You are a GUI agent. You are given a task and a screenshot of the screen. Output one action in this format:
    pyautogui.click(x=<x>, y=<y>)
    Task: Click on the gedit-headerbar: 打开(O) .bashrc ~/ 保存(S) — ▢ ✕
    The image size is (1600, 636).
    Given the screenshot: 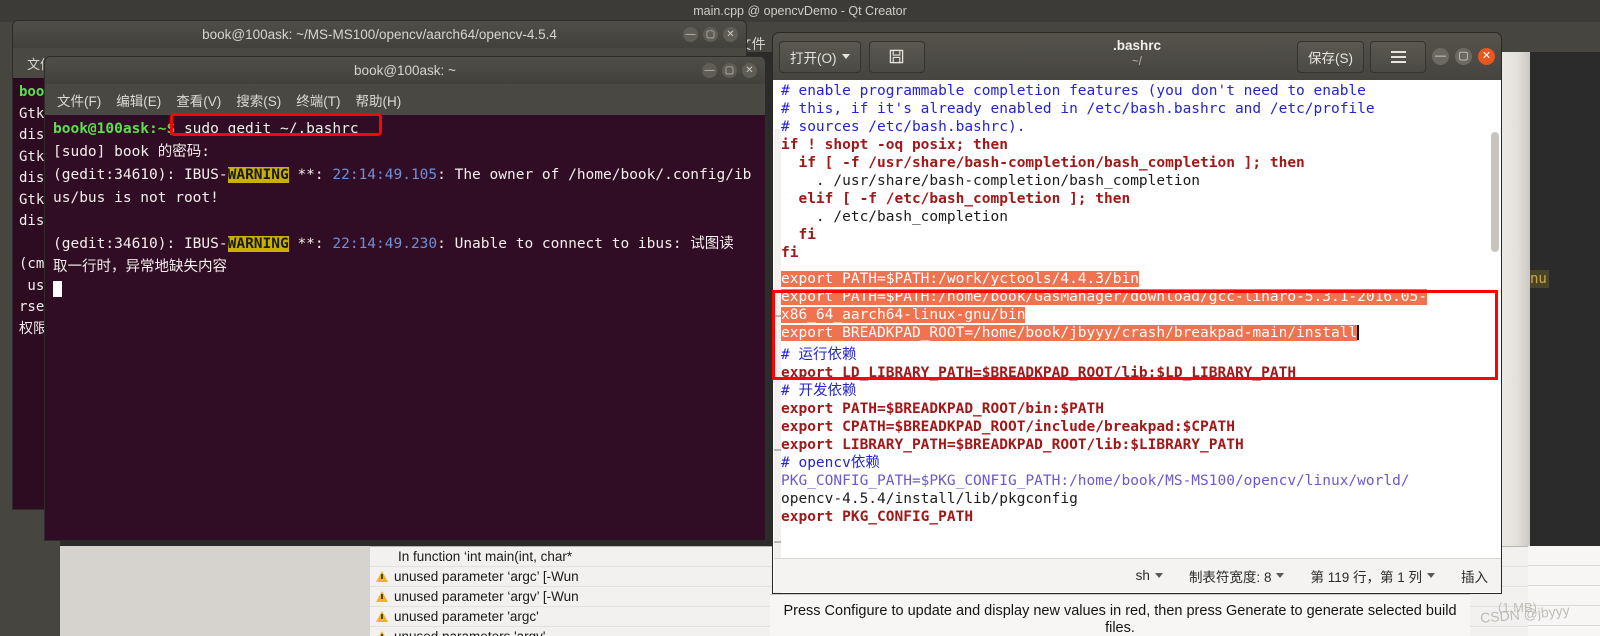 What is the action you would take?
    pyautogui.click(x=1137, y=56)
    